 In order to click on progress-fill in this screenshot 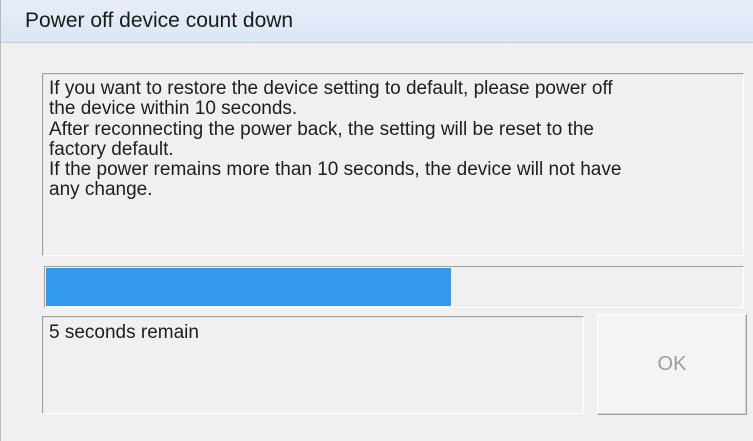, I will do `click(248, 287)`.